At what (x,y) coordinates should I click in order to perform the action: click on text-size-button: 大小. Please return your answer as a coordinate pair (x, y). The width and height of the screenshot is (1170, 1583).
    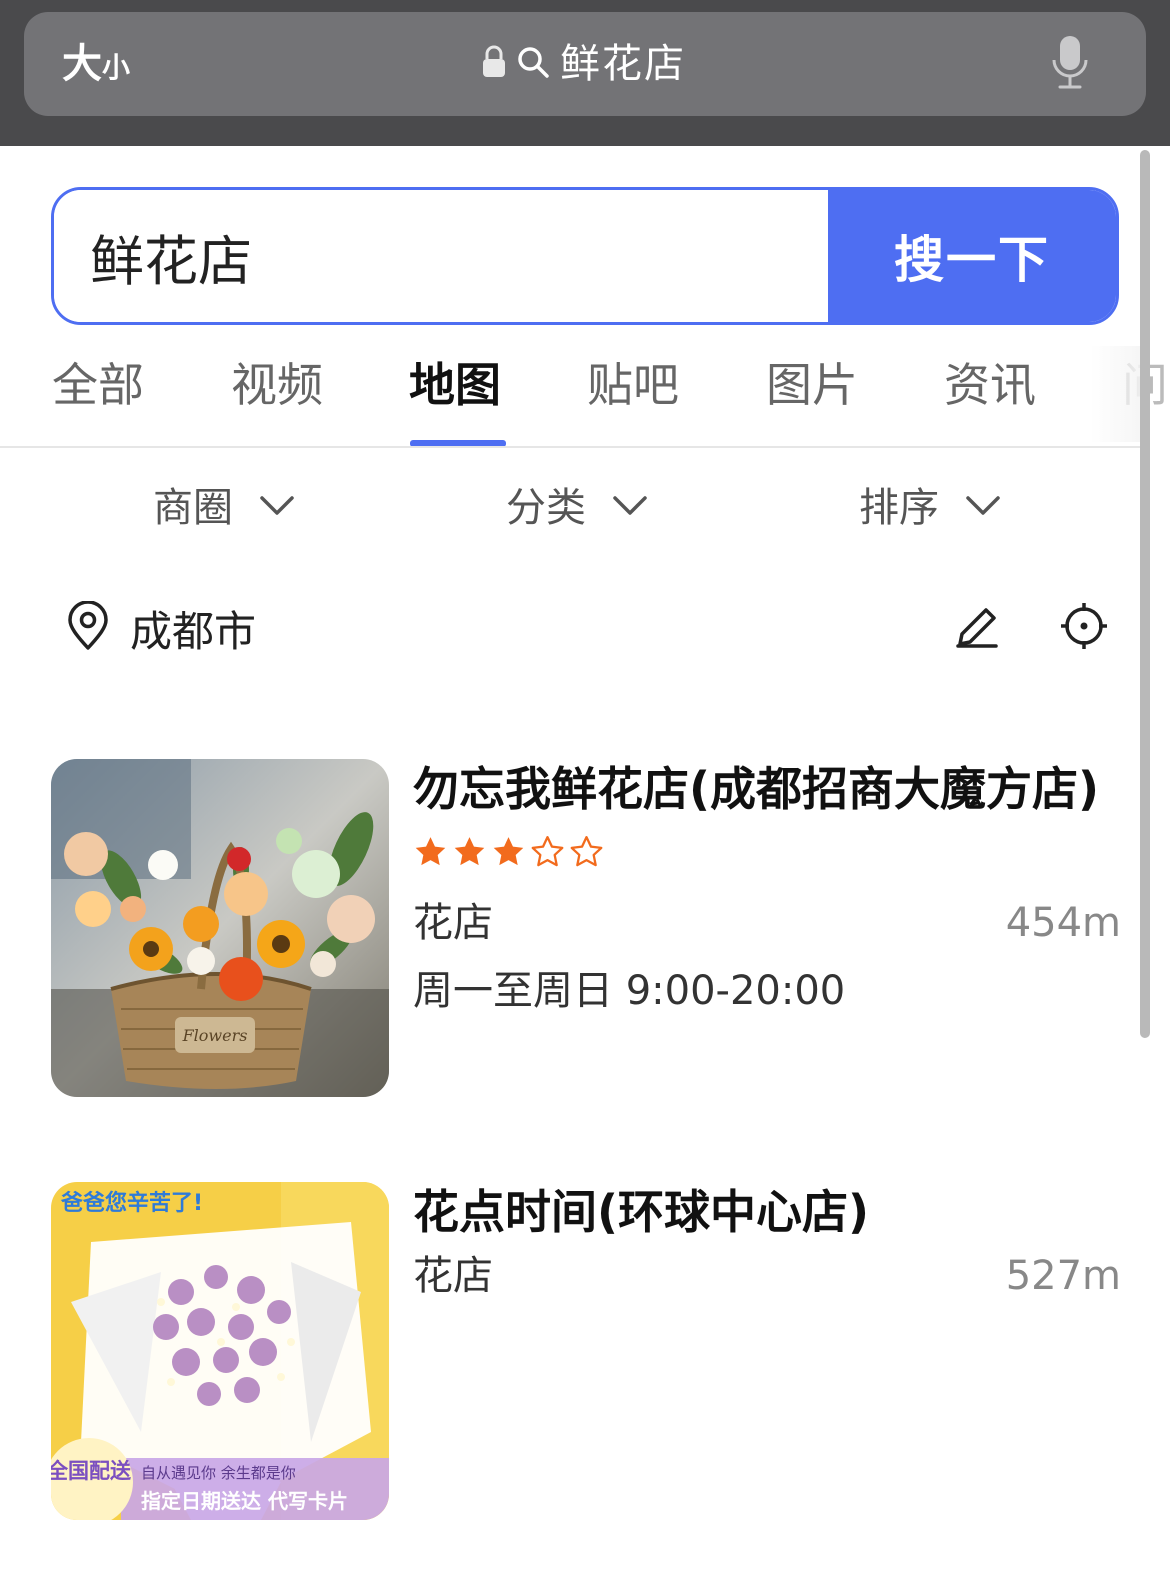
    Looking at the image, I should click on (96, 66).